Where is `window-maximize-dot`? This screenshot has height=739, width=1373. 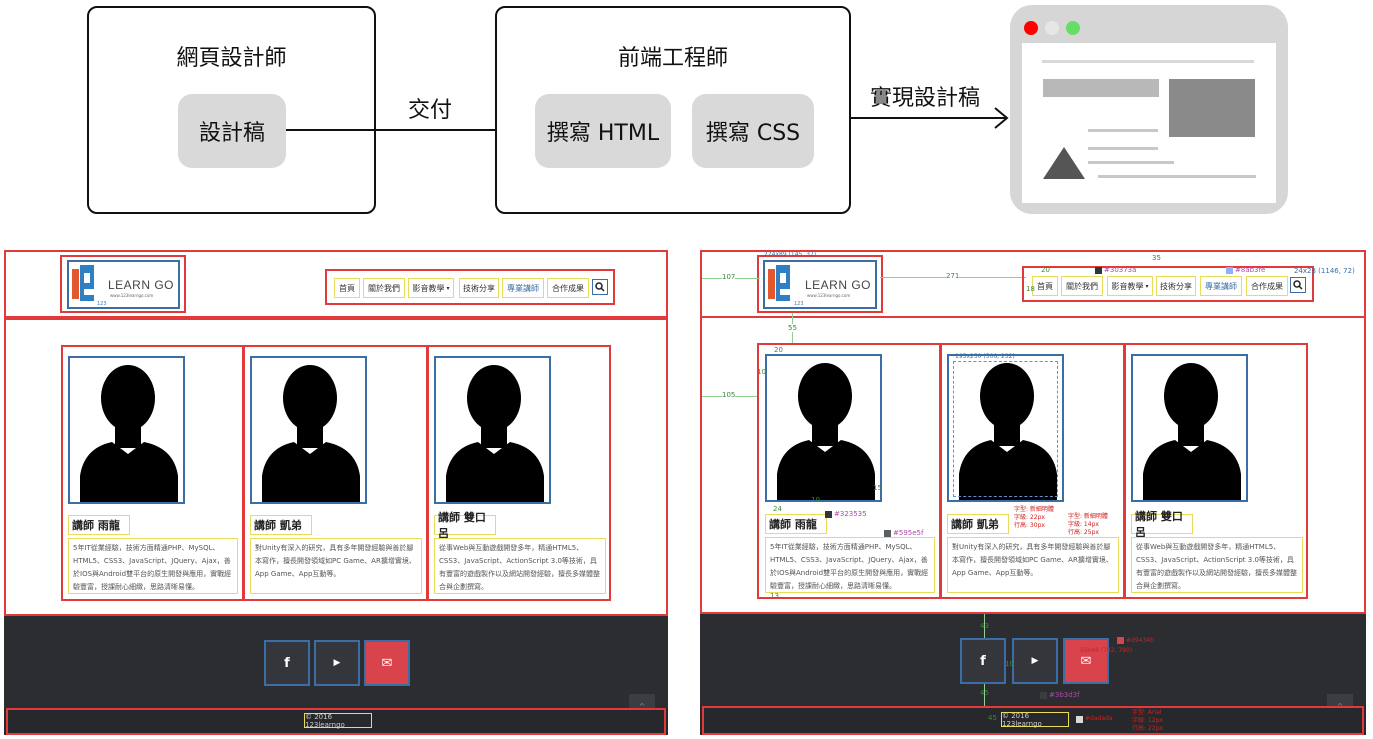
window-maximize-dot is located at coordinates (1073, 28).